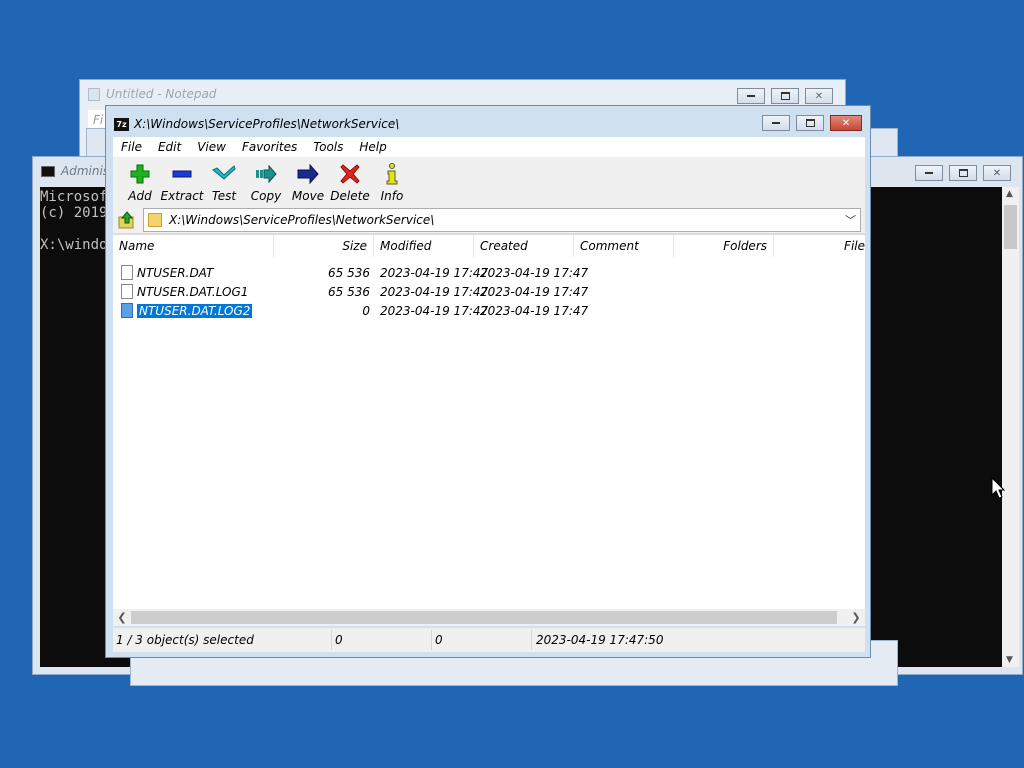  Describe the element at coordinates (819, 246) in the screenshot. I see `column-header-files: File` at that location.